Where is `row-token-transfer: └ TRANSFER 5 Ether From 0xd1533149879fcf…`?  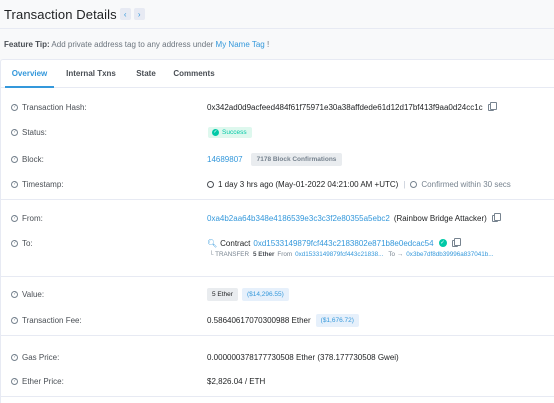
row-token-transfer: └ TRANSFER 5 Ether From 0xd1533149879fcf… is located at coordinates (277, 257).